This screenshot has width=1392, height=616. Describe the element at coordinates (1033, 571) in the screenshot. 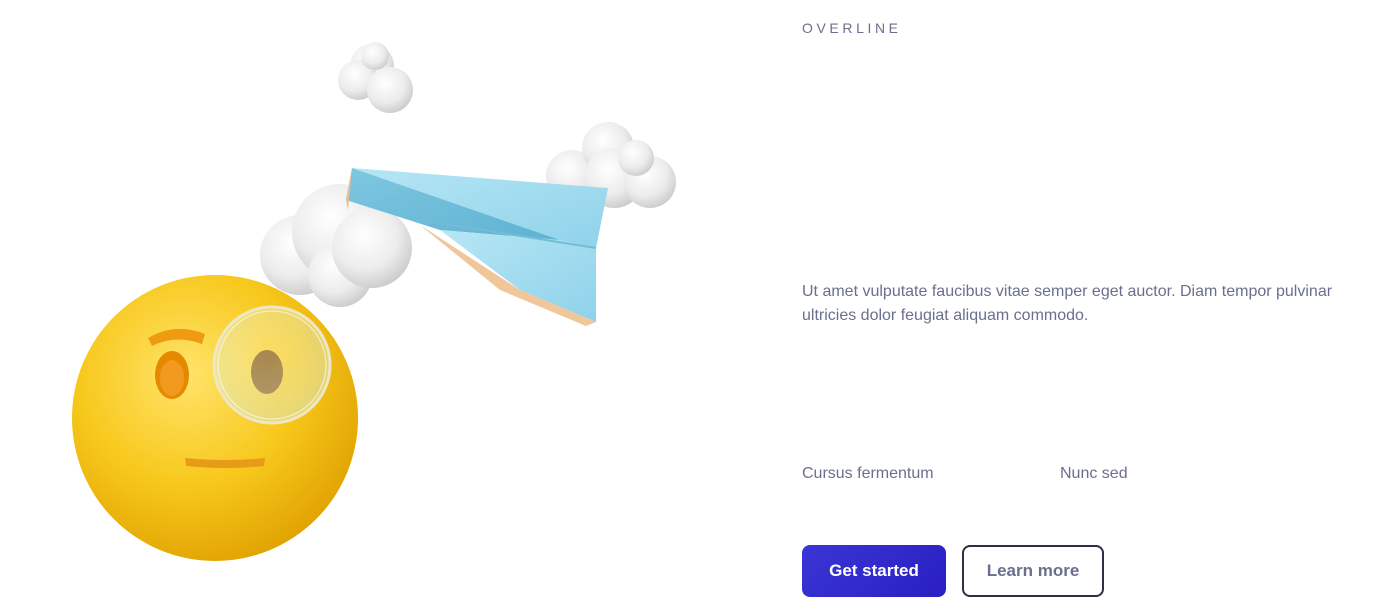

I see `learn-more-button: Learn more` at that location.